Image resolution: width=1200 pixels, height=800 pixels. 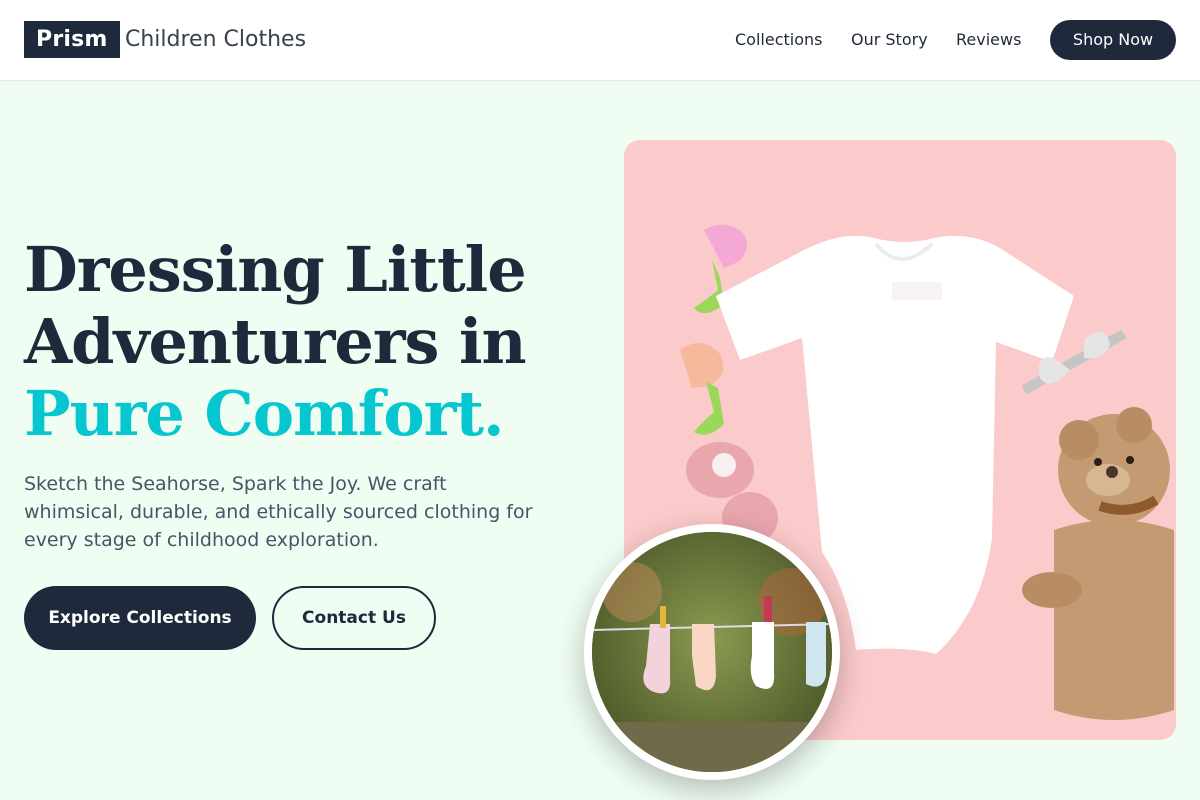 I want to click on shop-now-button: Shop Now, so click(x=1113, y=40).